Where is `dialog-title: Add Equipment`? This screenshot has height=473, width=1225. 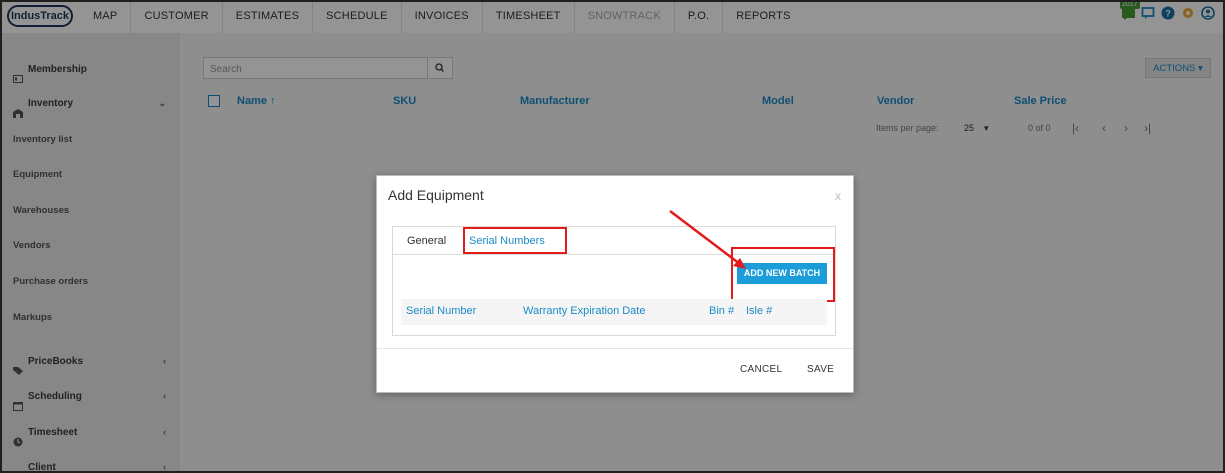 dialog-title: Add Equipment is located at coordinates (436, 195).